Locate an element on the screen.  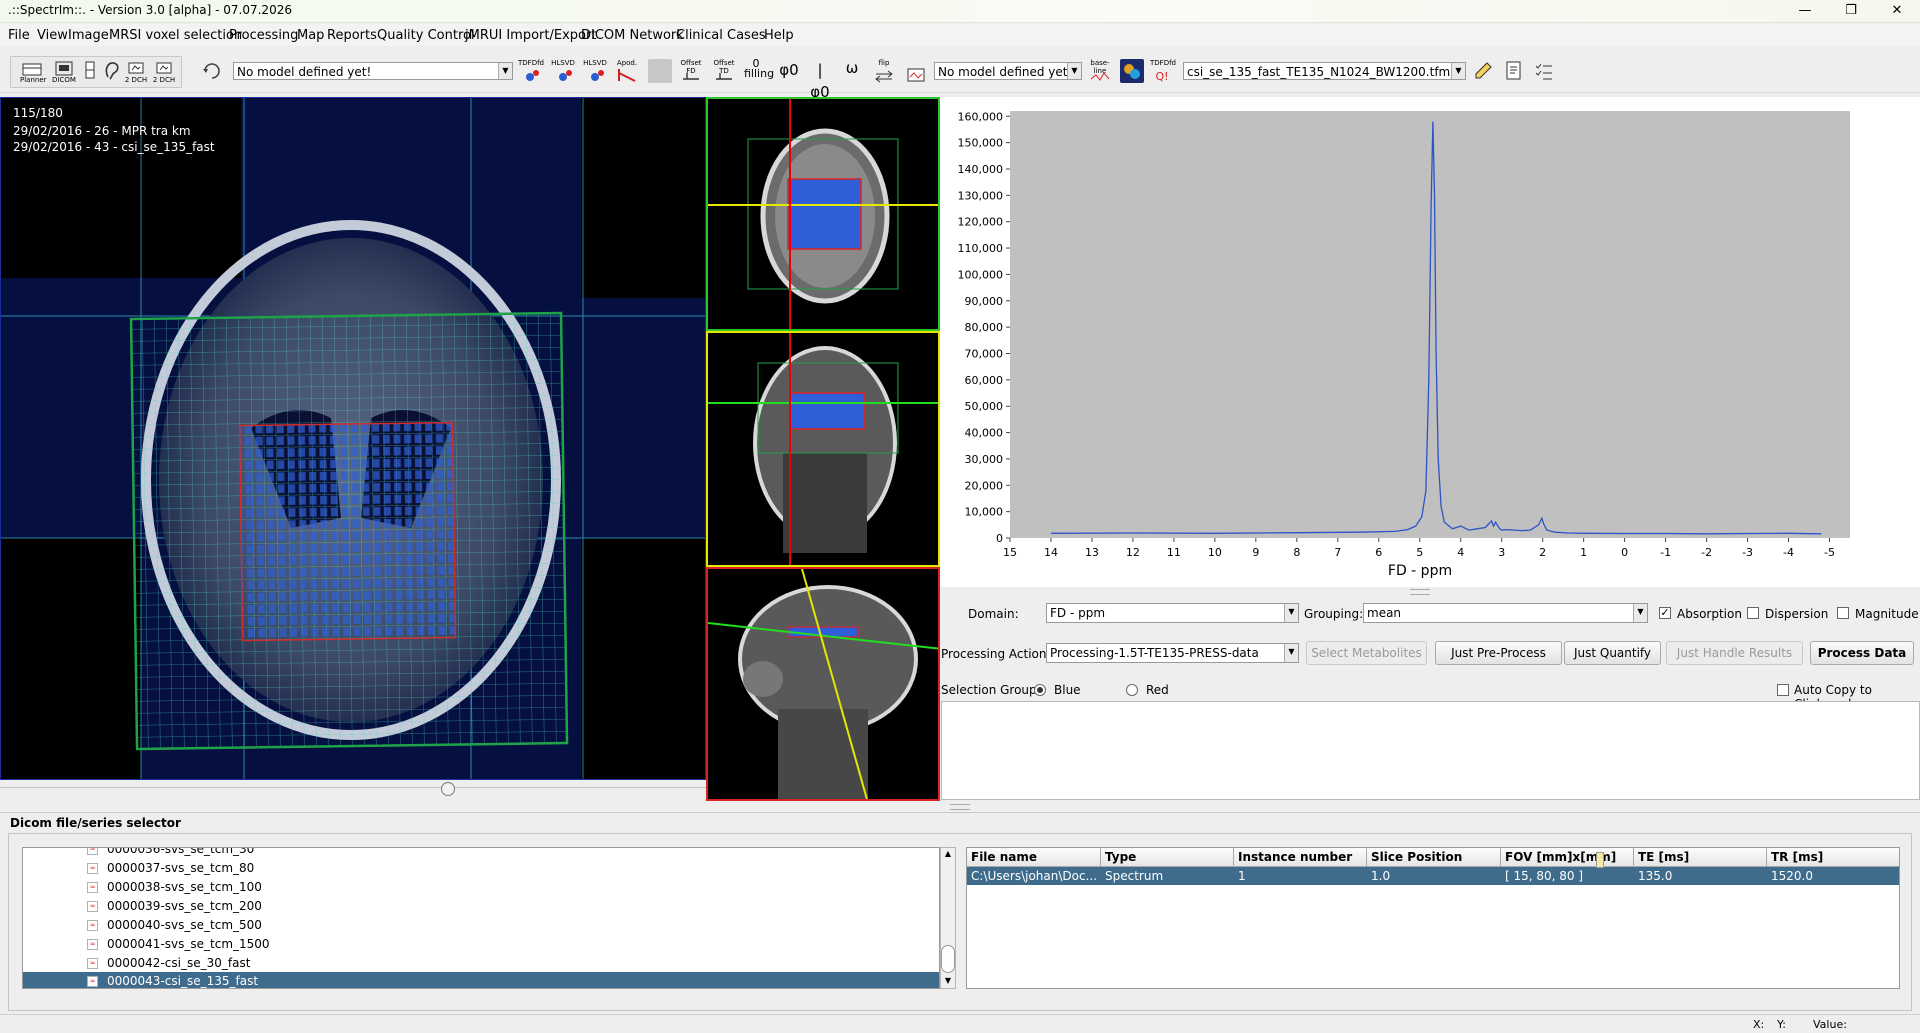
scroll-up-arrow: ▲ is located at coordinates (948, 853).